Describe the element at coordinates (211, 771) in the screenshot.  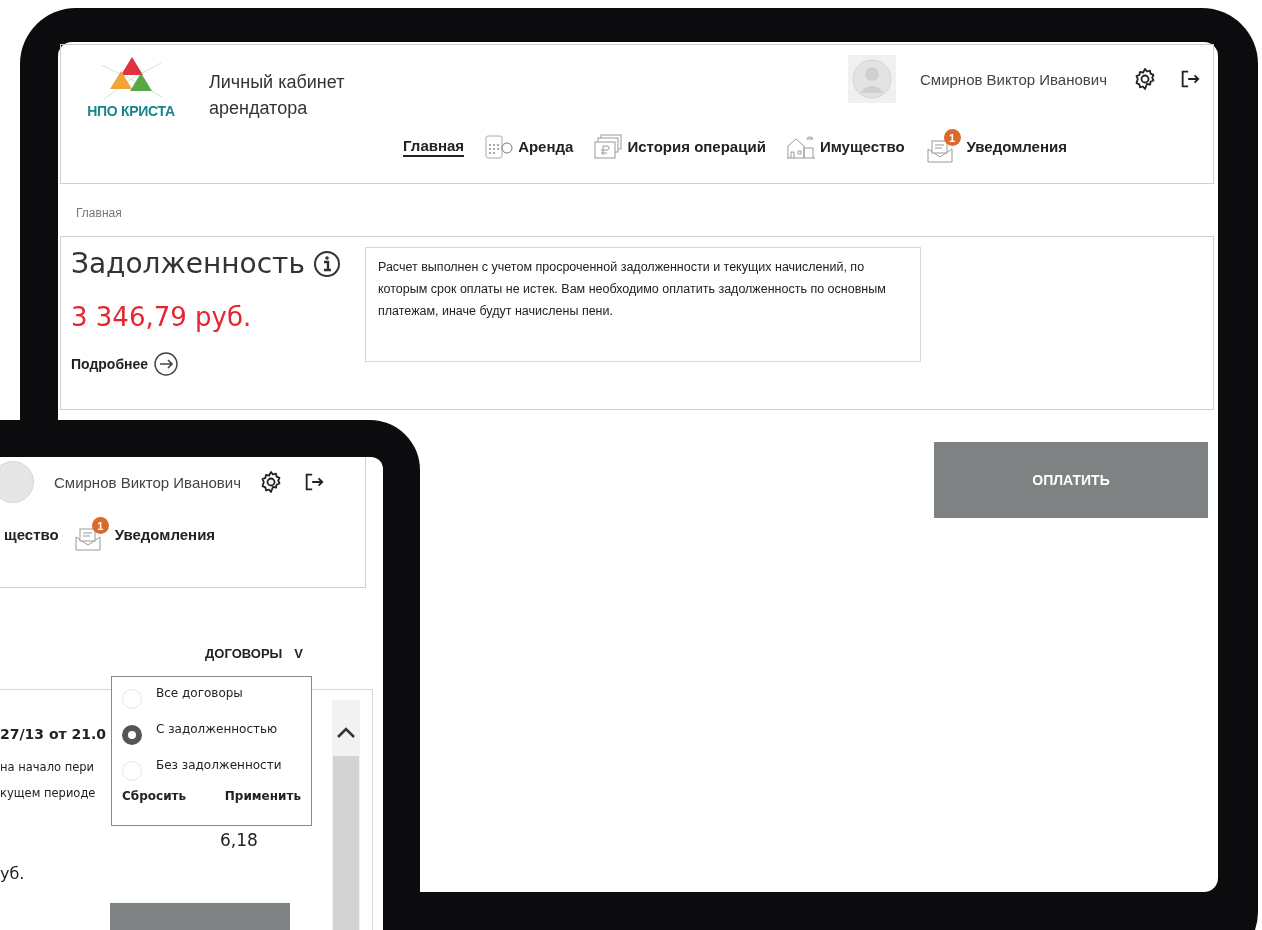
I see `filter-option: Без задолженности` at that location.